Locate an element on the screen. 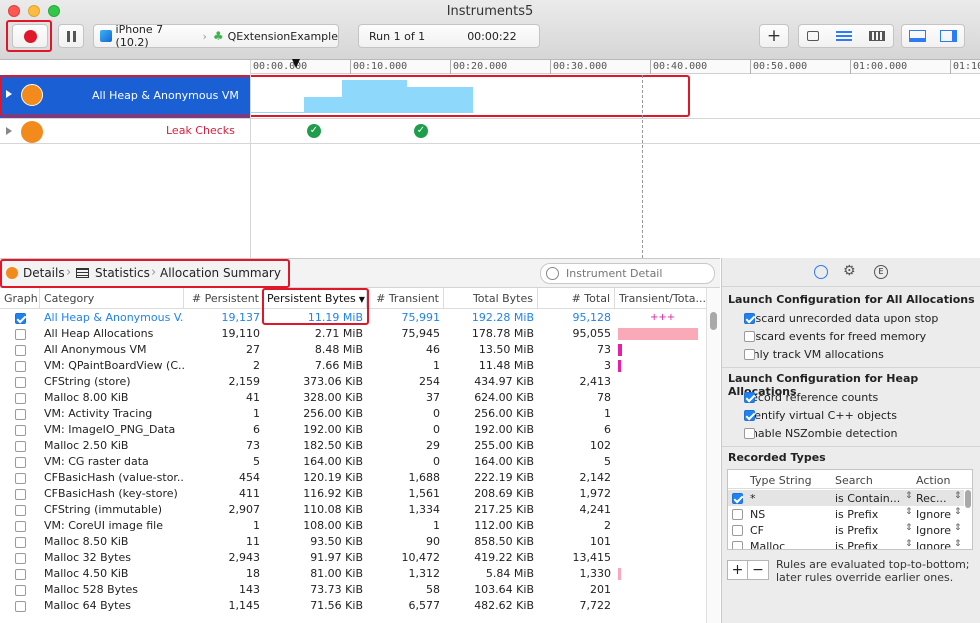 Image resolution: width=980 pixels, height=623 pixels. column-header-category: Category is located at coordinates (112, 298).